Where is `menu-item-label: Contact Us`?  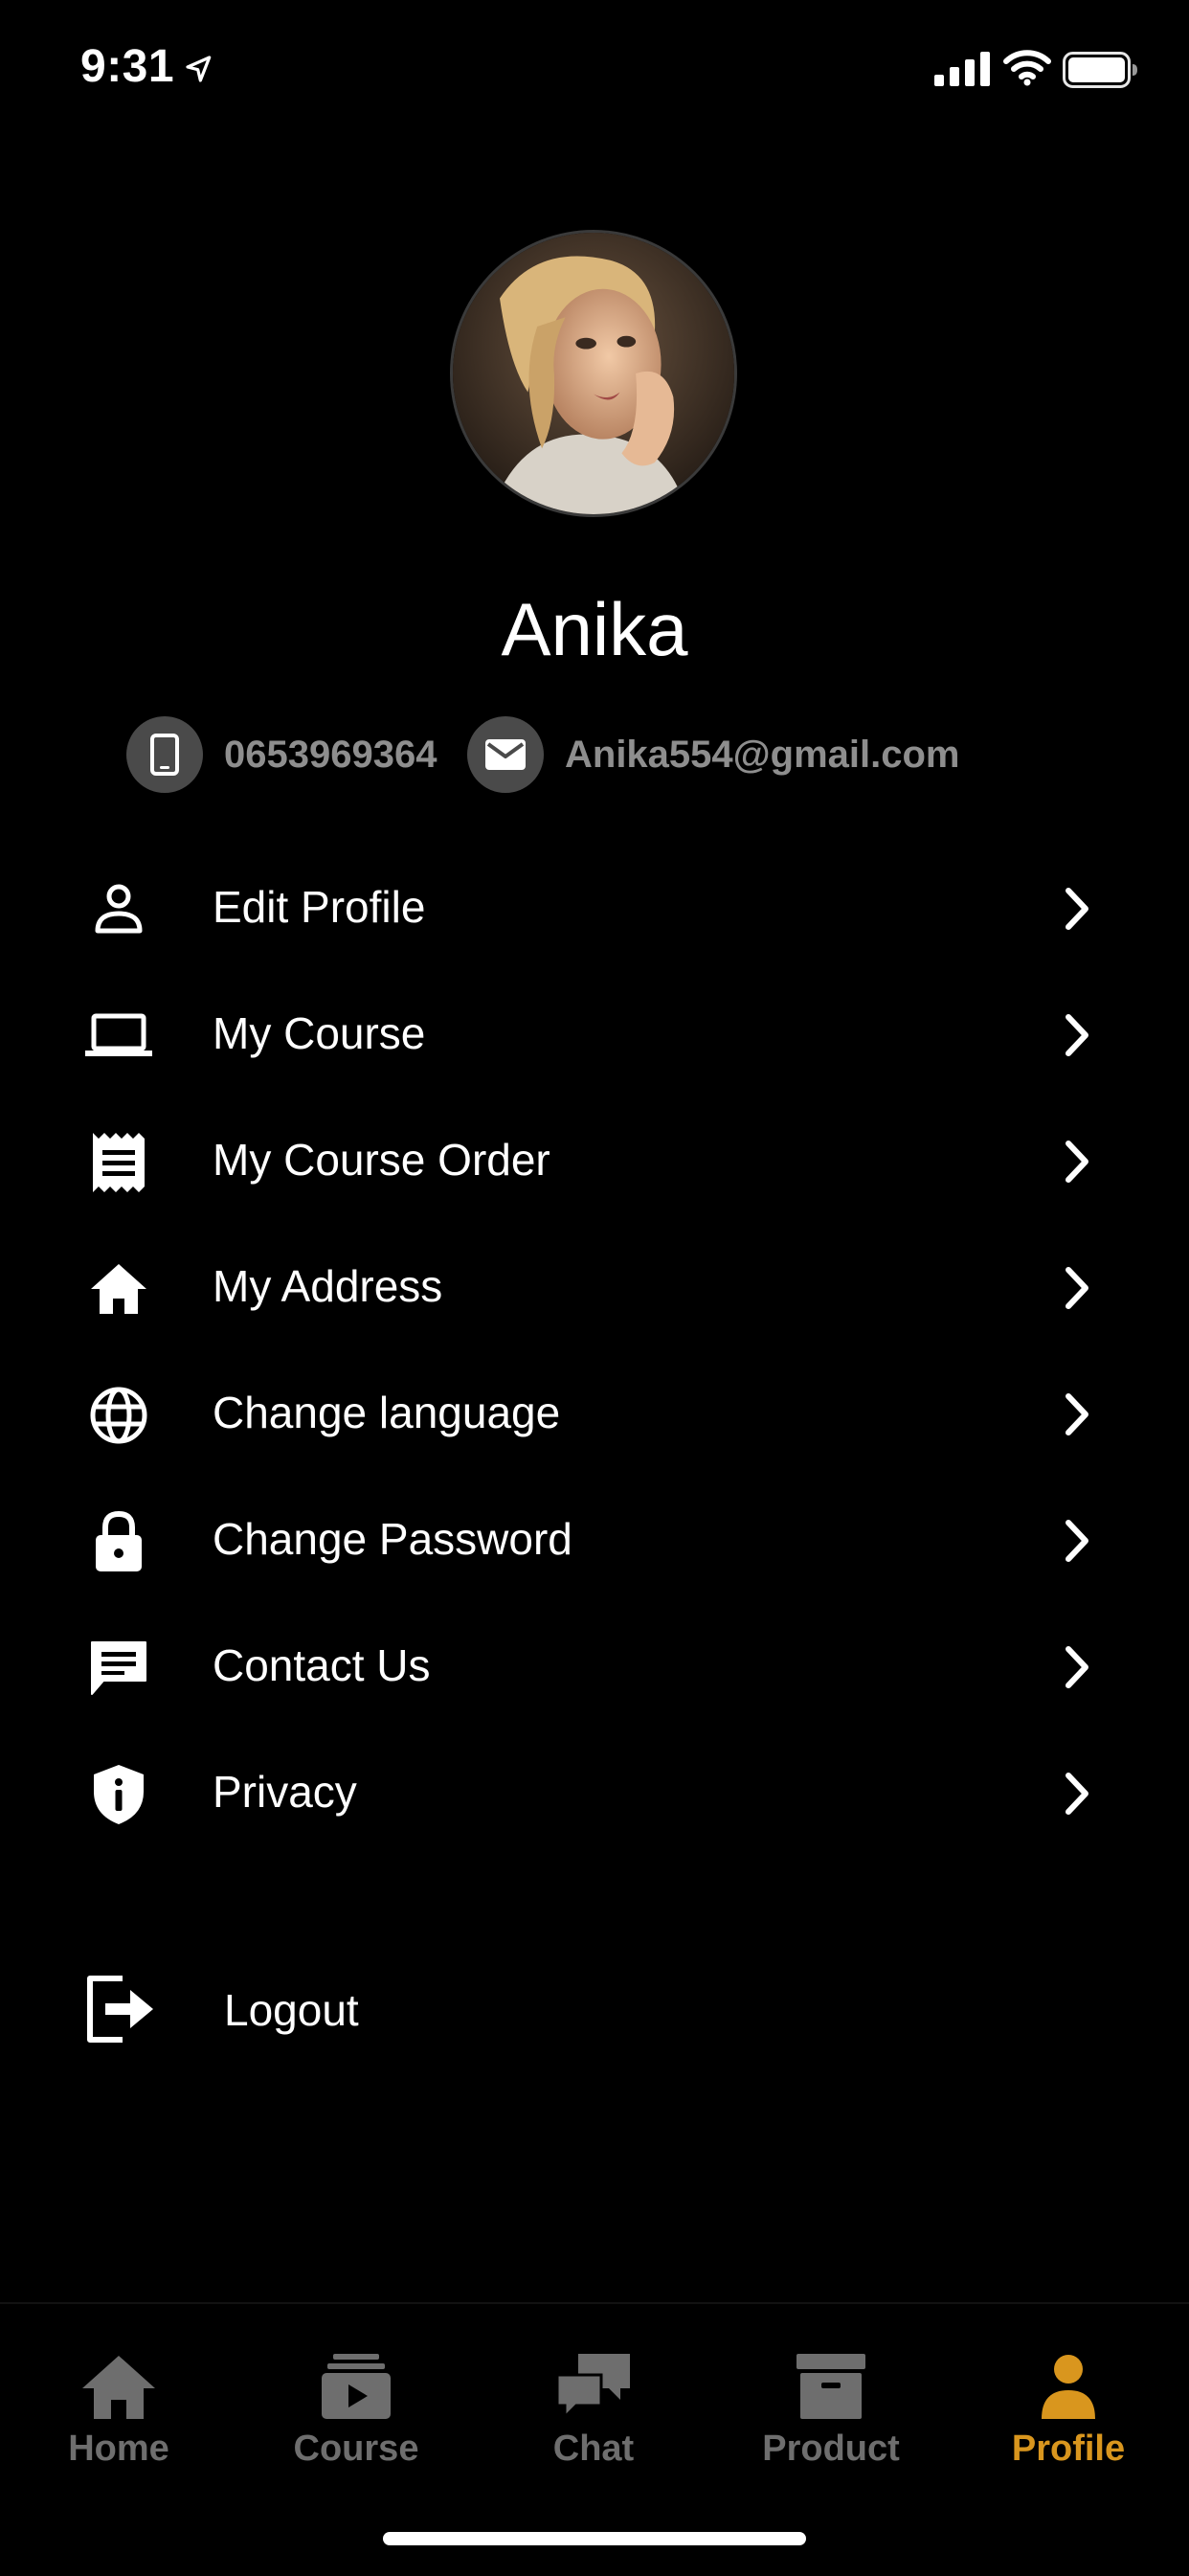 menu-item-label: Contact Us is located at coordinates (322, 1665).